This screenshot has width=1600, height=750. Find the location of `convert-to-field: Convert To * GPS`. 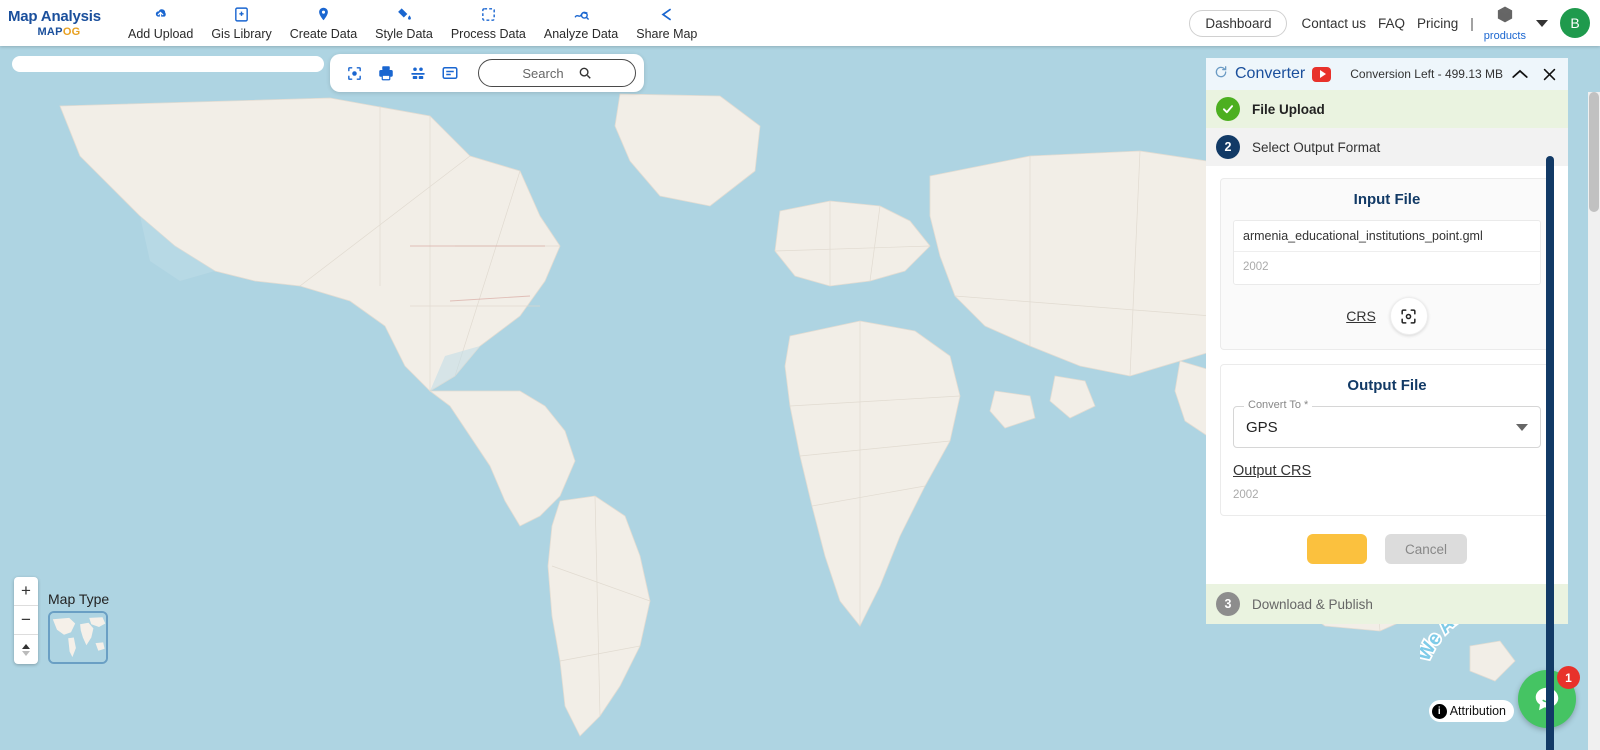

convert-to-field: Convert To * GPS is located at coordinates (1387, 423).